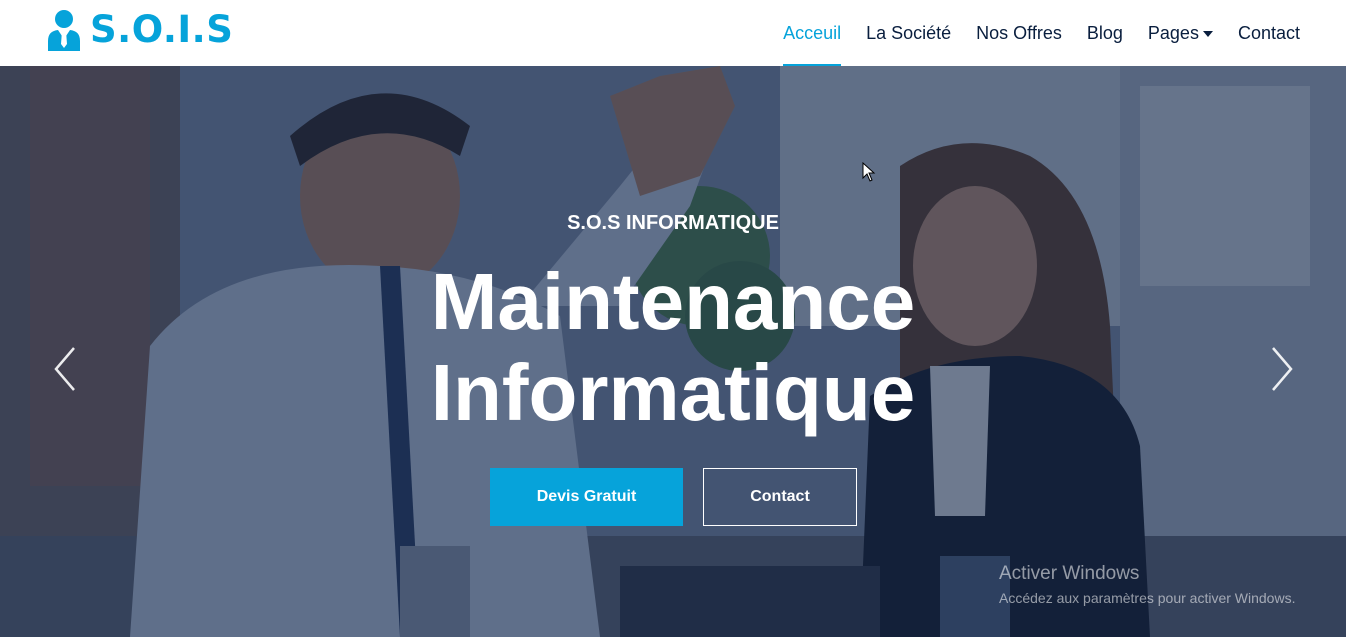 The width and height of the screenshot is (1346, 637). I want to click on nav-item-label: Nos Offres, so click(1019, 32).